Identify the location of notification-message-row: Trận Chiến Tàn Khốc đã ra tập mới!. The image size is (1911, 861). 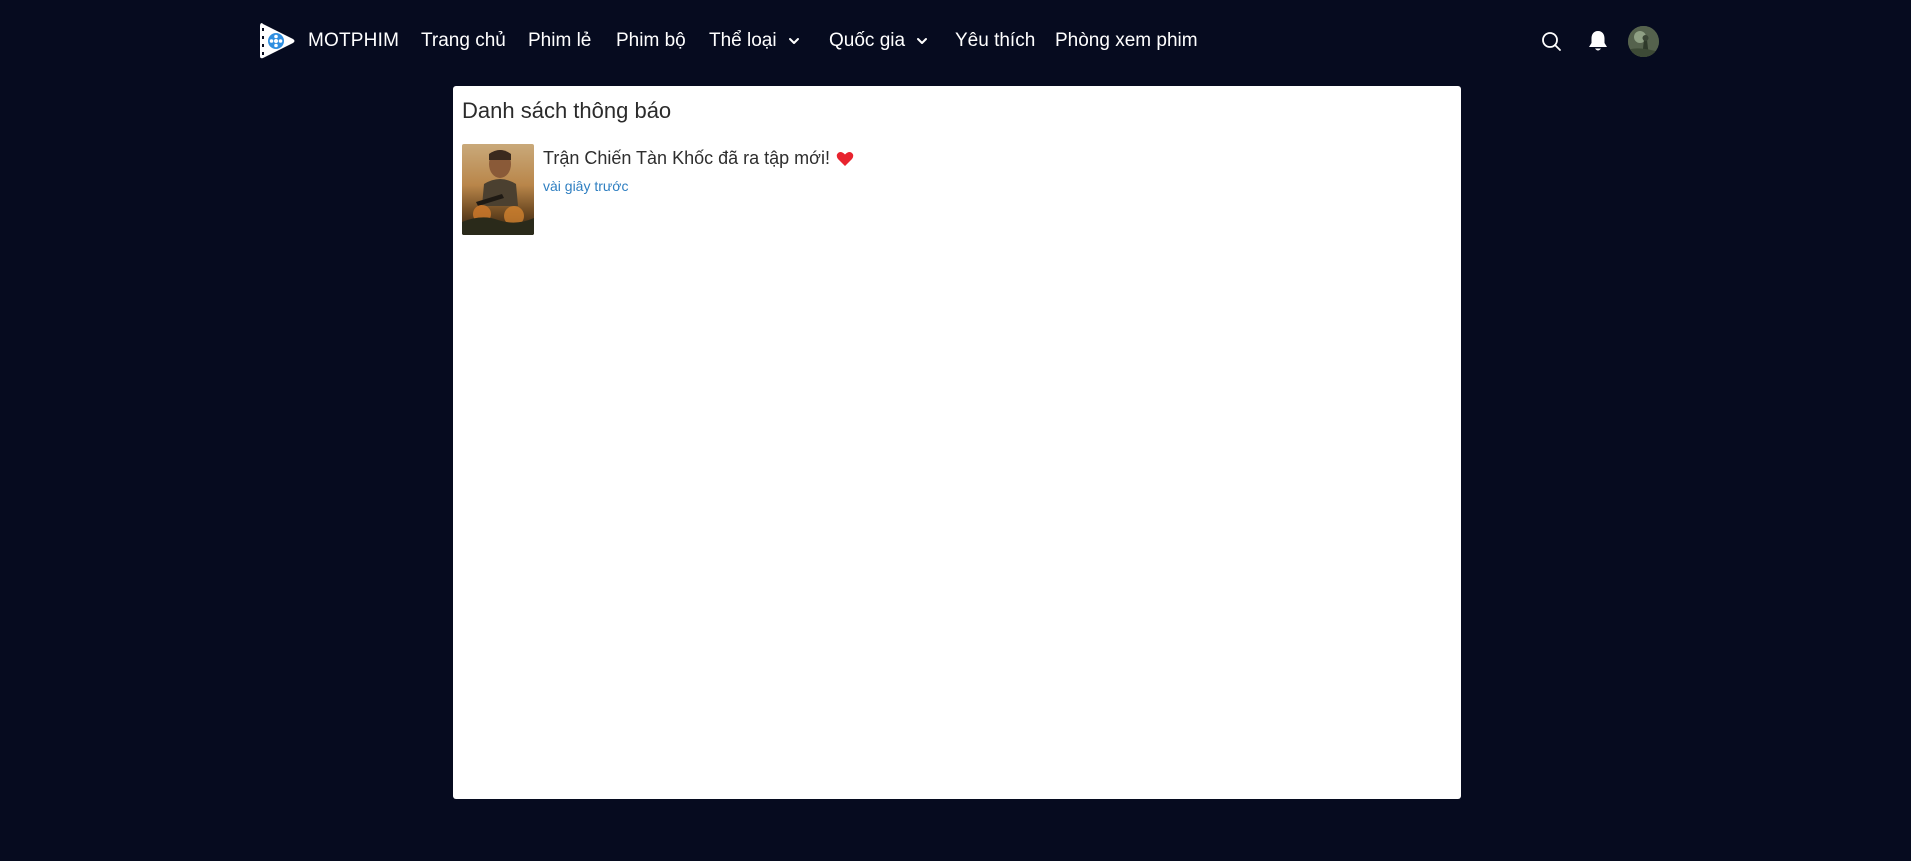
(698, 158).